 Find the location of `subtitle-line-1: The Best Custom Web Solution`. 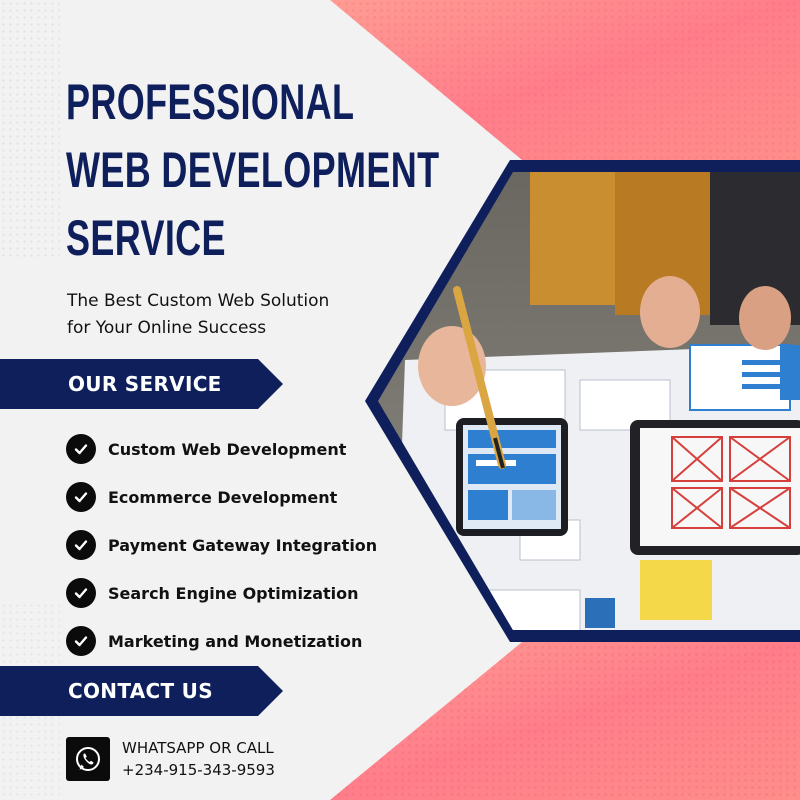

subtitle-line-1: The Best Custom Web Solution is located at coordinates (198, 301).